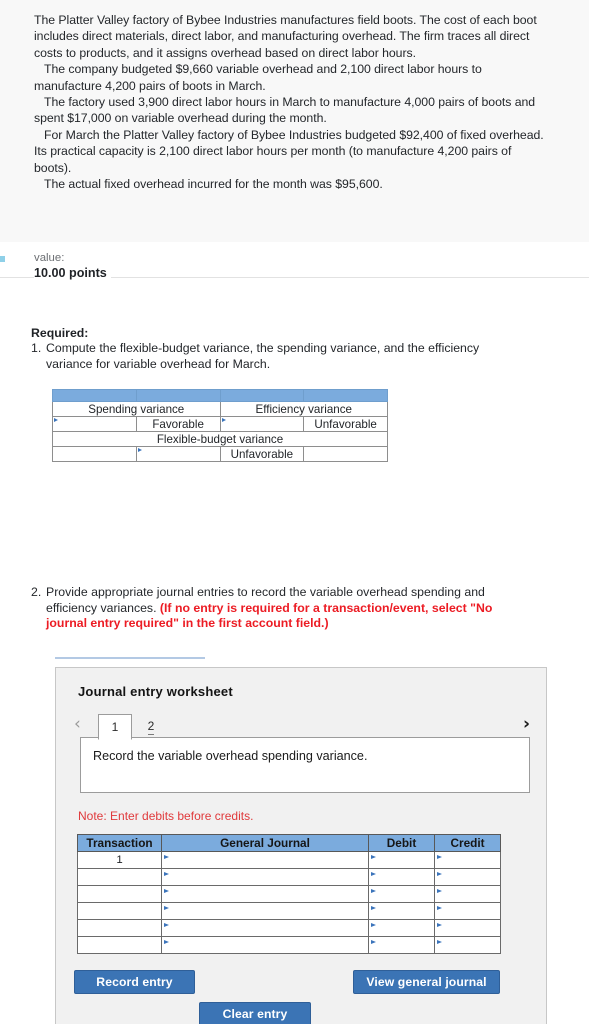 The height and width of the screenshot is (1024, 589). I want to click on view-general-journal-button: View general journal, so click(426, 982).